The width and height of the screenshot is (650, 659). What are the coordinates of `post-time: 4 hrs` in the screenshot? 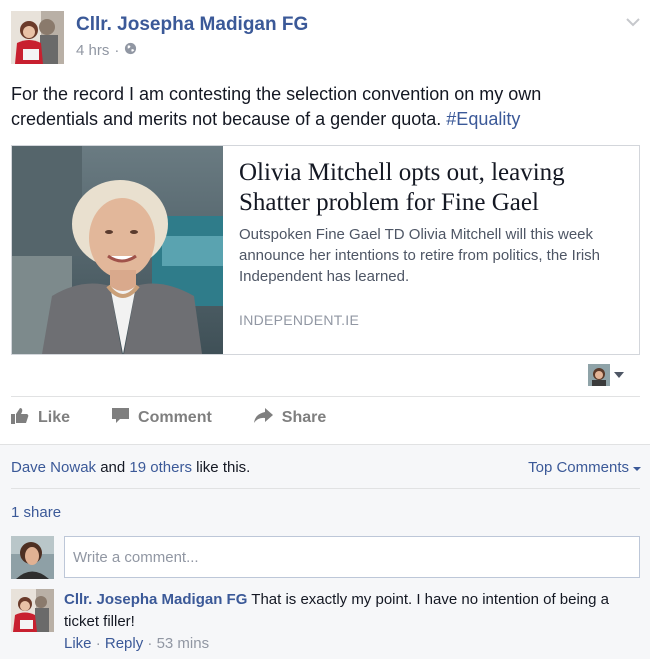 It's located at (92, 50).